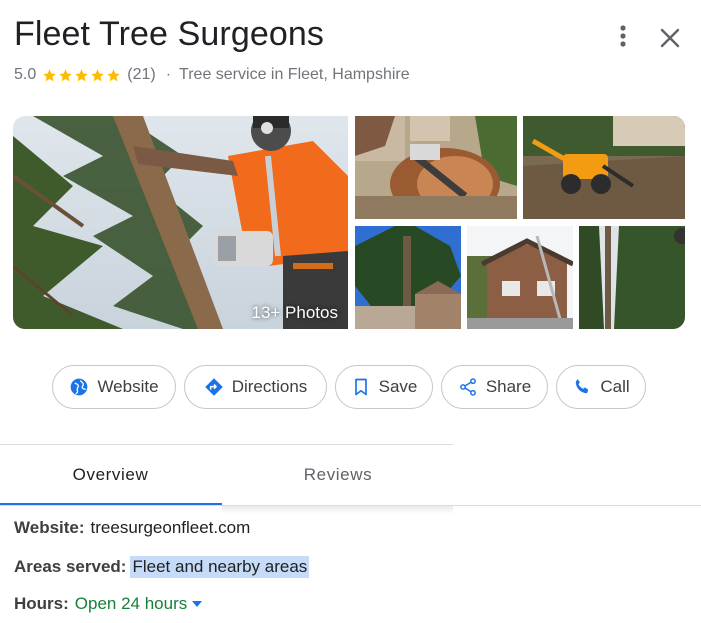  Describe the element at coordinates (25, 74) in the screenshot. I see `rating-value: 5.0` at that location.